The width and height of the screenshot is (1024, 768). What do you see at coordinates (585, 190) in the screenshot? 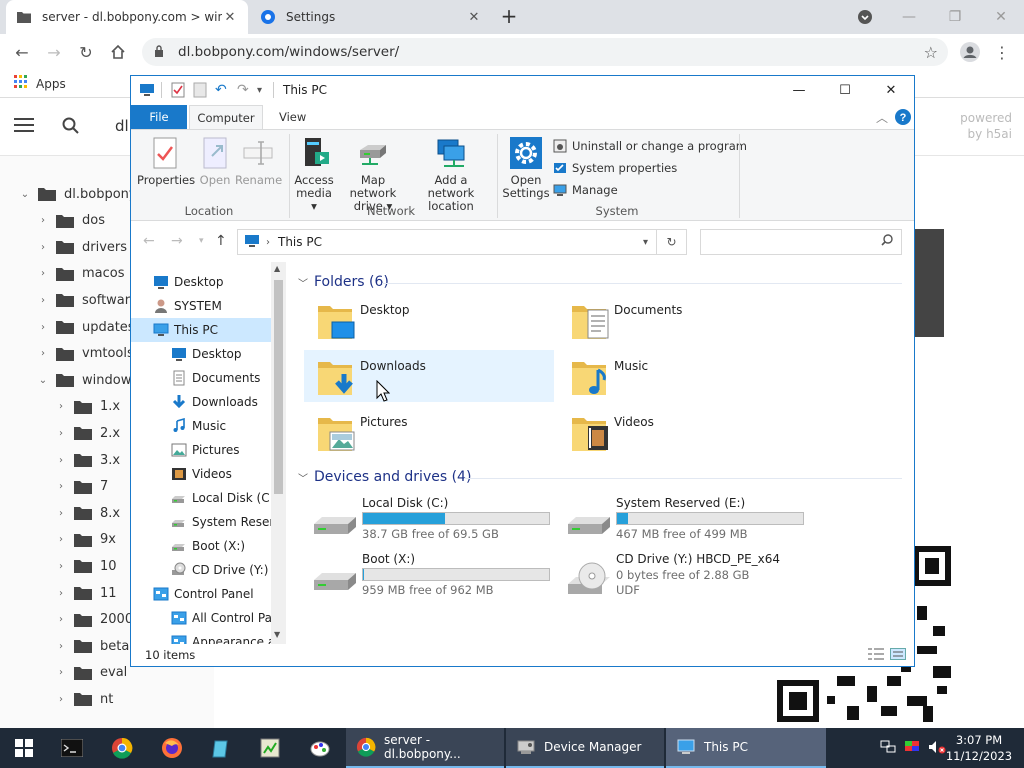
I see `manage-button: Manage` at bounding box center [585, 190].